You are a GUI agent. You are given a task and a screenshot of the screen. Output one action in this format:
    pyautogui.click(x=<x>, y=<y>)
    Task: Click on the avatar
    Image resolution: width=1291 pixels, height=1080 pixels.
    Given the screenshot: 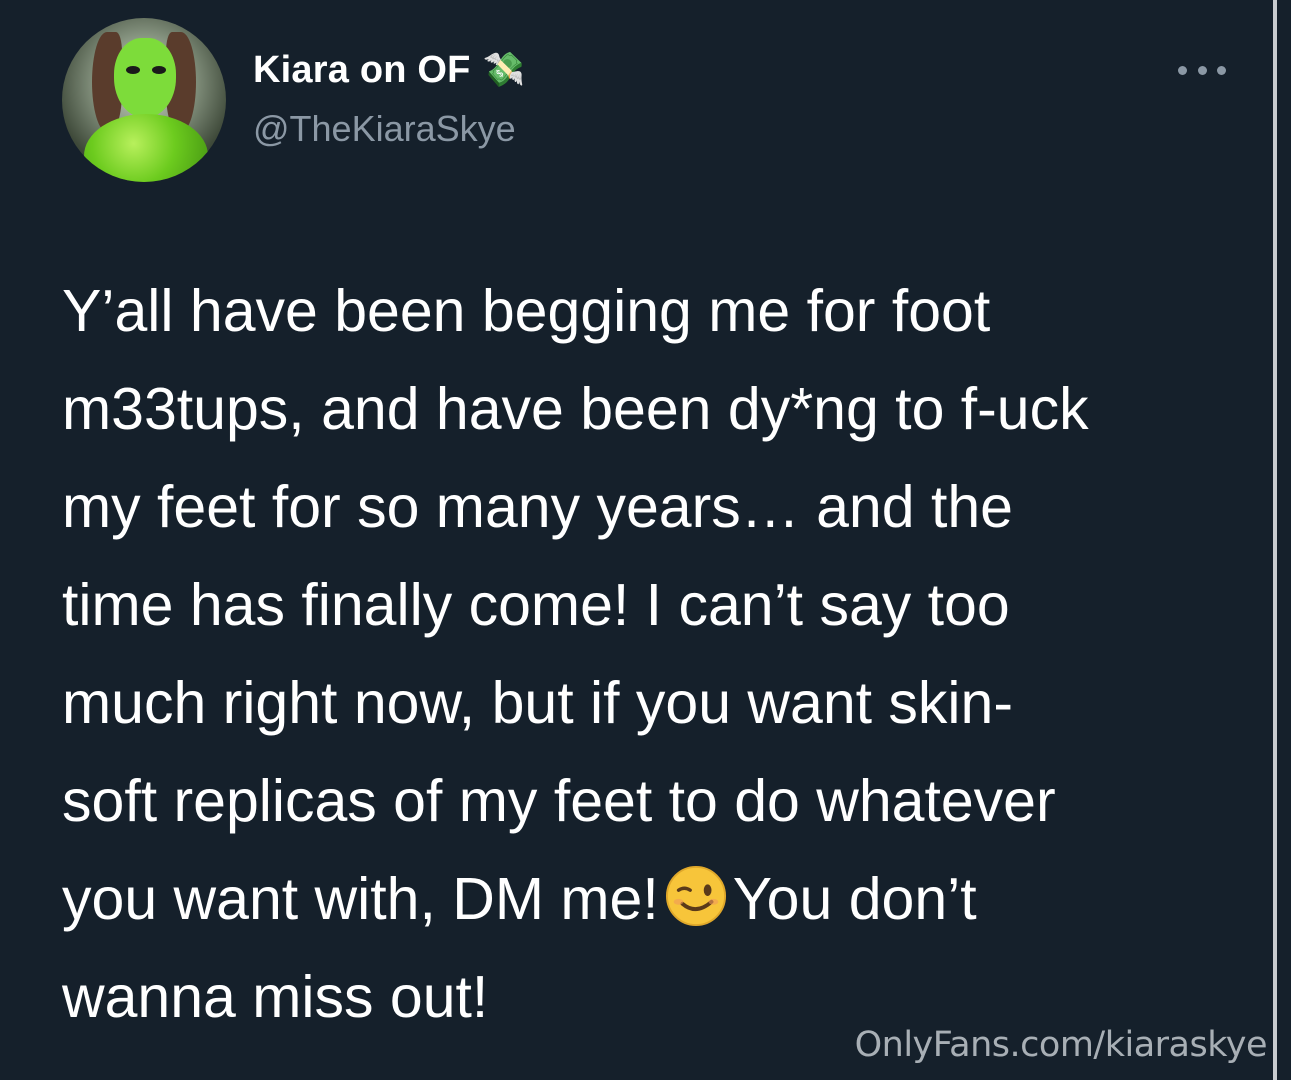 What is the action you would take?
    pyautogui.click(x=144, y=100)
    